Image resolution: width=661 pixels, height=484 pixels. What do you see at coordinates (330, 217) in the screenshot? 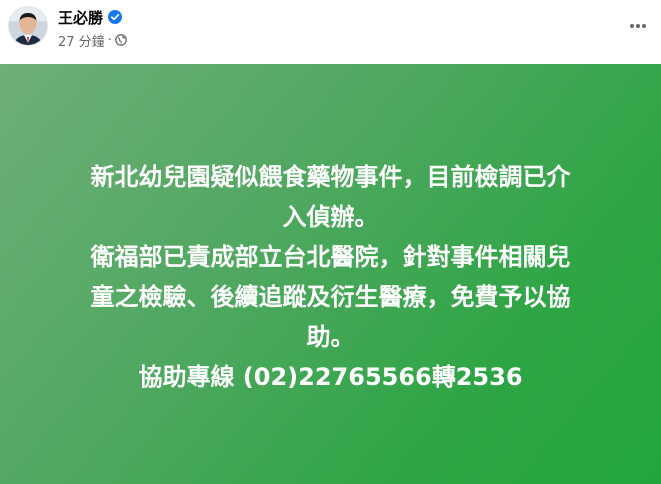
I see `message-line: 入偵辦。` at bounding box center [330, 217].